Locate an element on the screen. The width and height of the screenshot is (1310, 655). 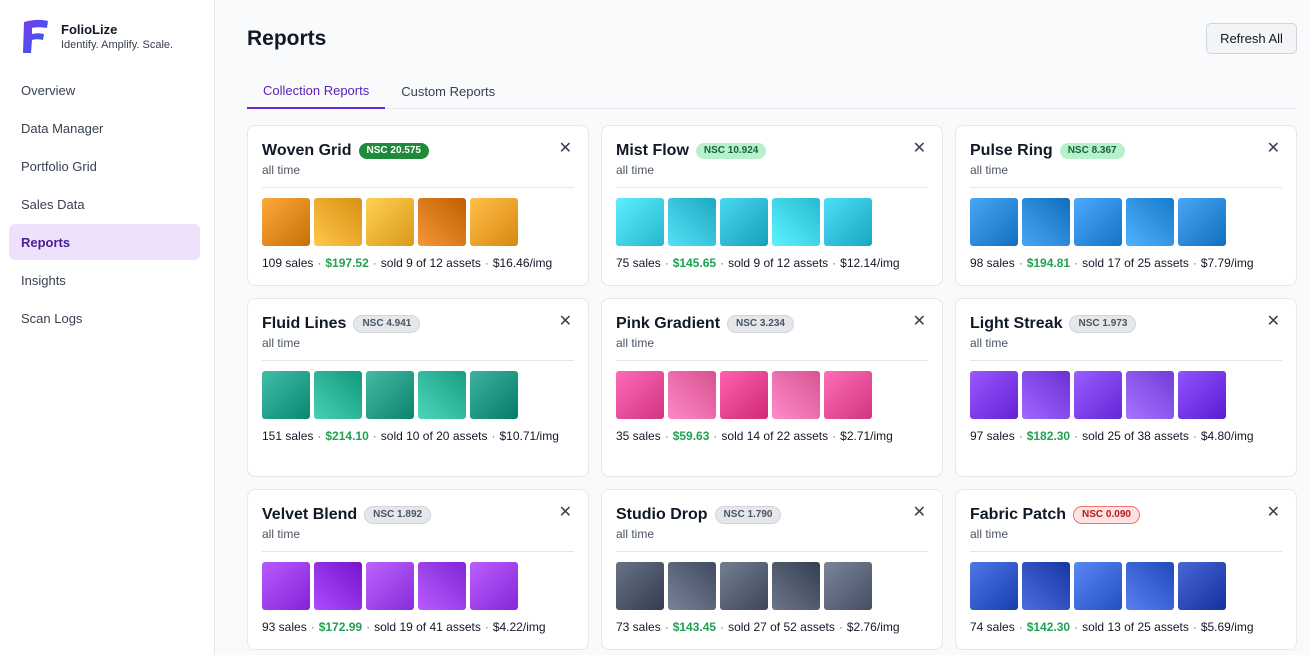
app-name: FolioLize is located at coordinates (89, 29).